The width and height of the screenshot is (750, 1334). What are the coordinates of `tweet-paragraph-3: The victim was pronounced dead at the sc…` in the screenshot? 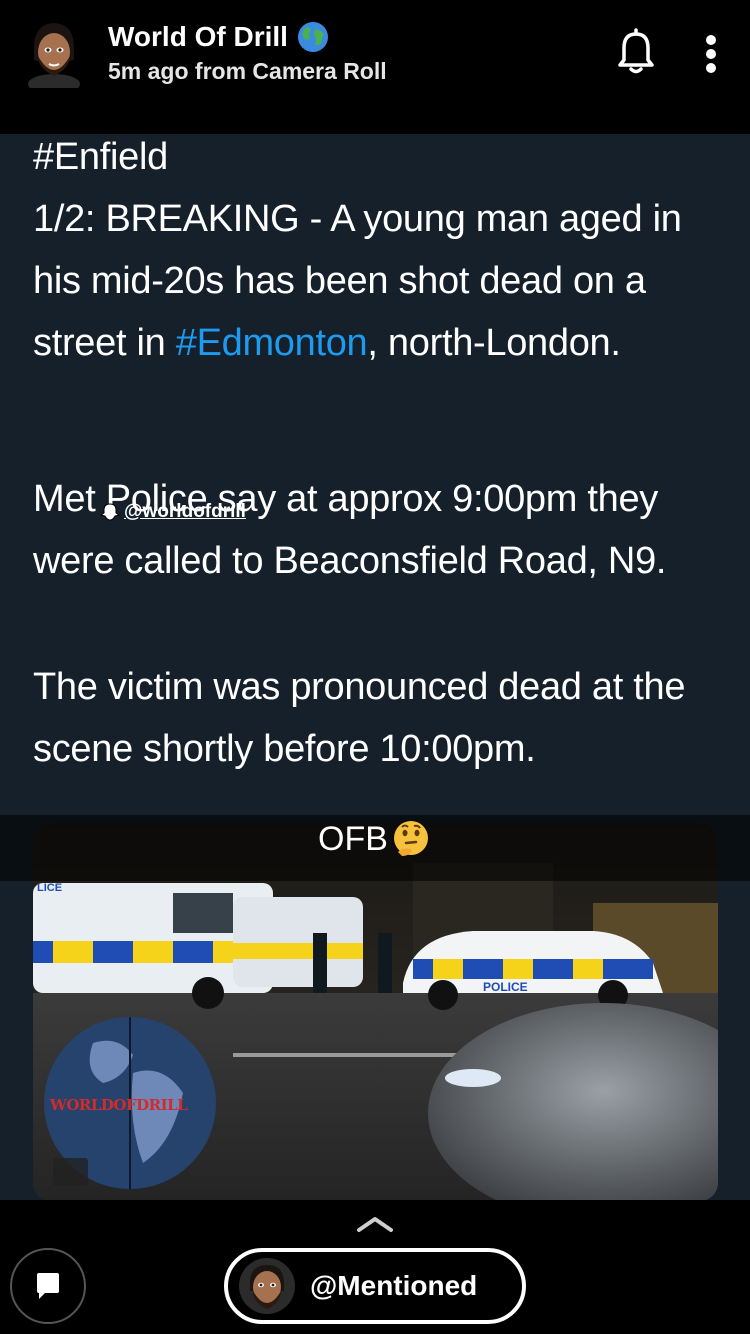 It's located at (359, 718).